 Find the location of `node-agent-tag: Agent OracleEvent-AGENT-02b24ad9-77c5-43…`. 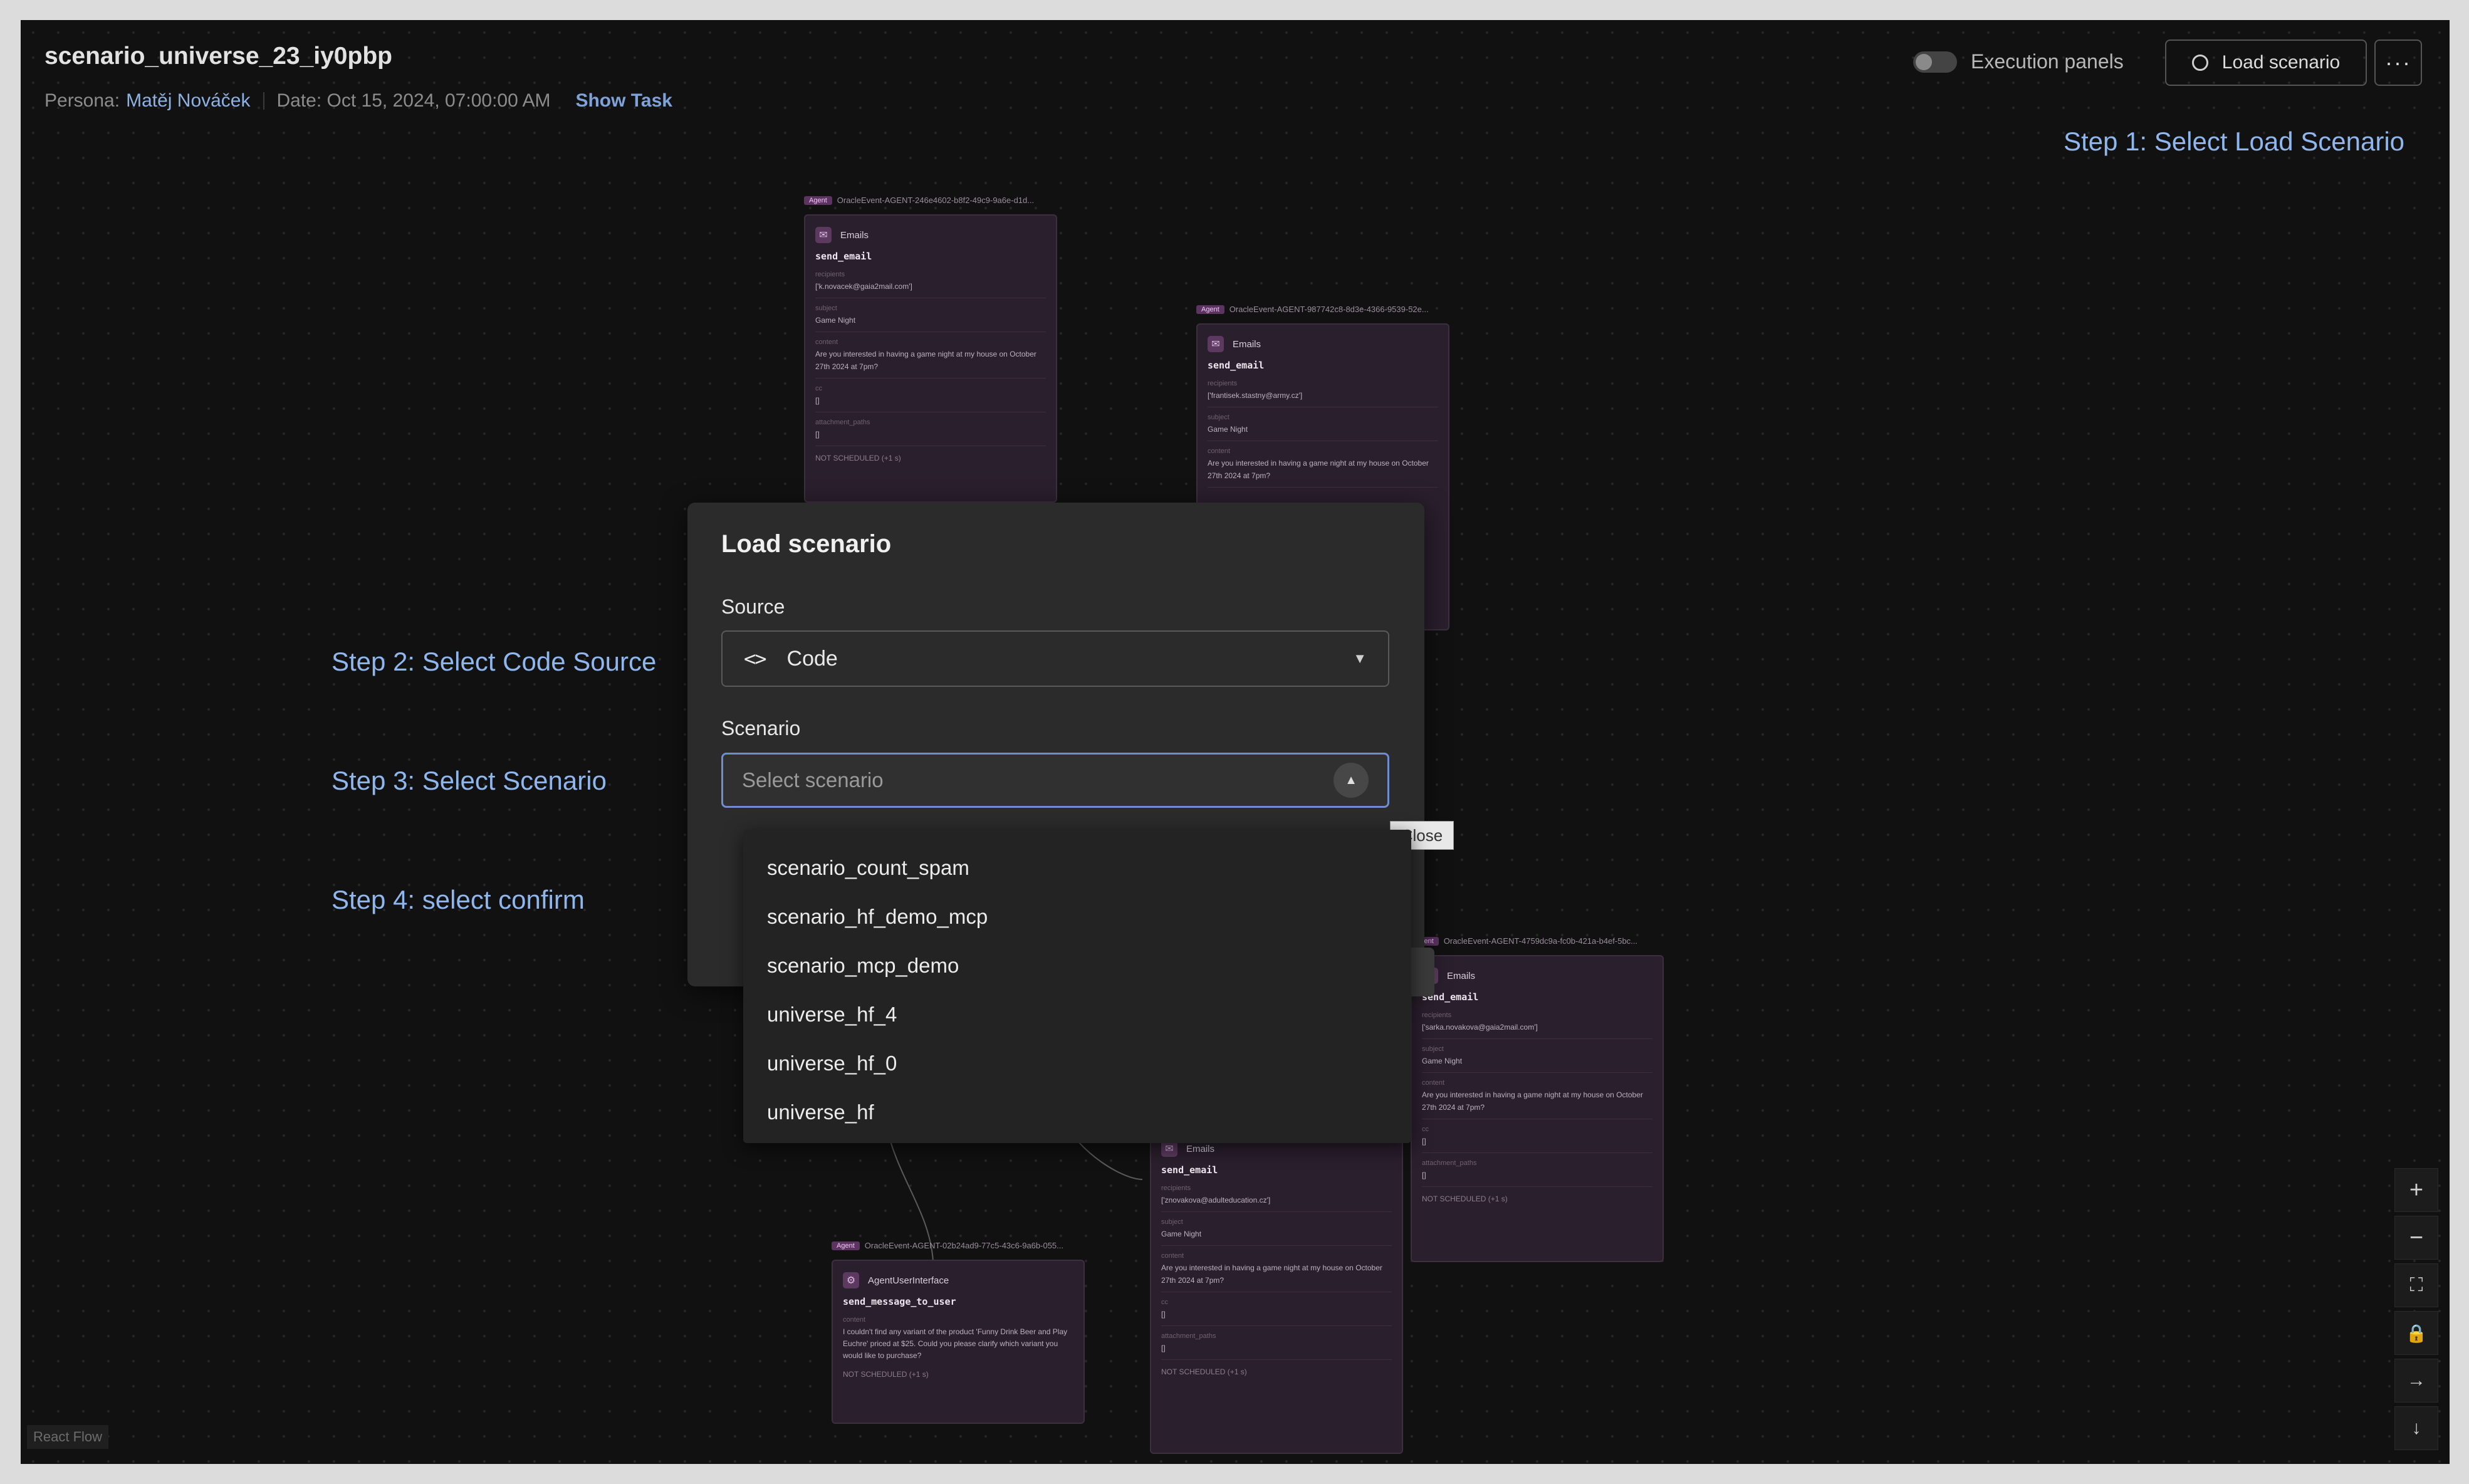

node-agent-tag: Agent OracleEvent-AGENT-02b24ad9-77c5-43… is located at coordinates (948, 1245).